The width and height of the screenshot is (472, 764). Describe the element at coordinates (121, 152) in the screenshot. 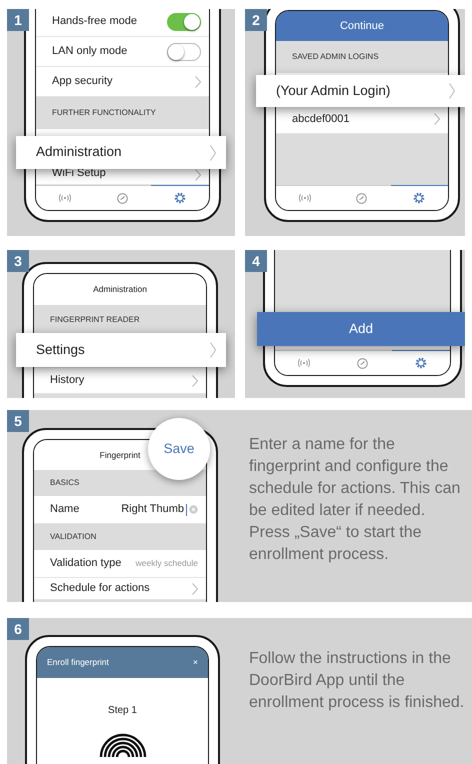

I see `menu-item: Administration` at that location.